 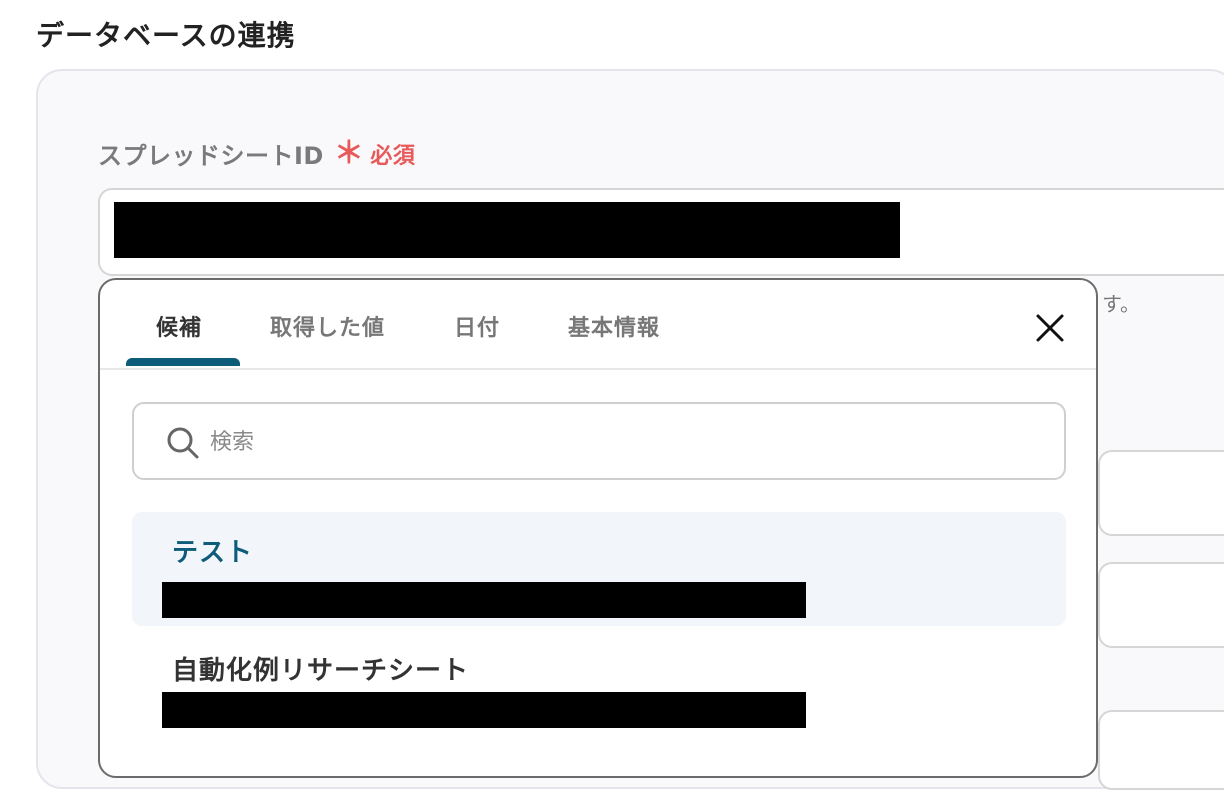 What do you see at coordinates (477, 326) in the screenshot?
I see `tab-date: 日付` at bounding box center [477, 326].